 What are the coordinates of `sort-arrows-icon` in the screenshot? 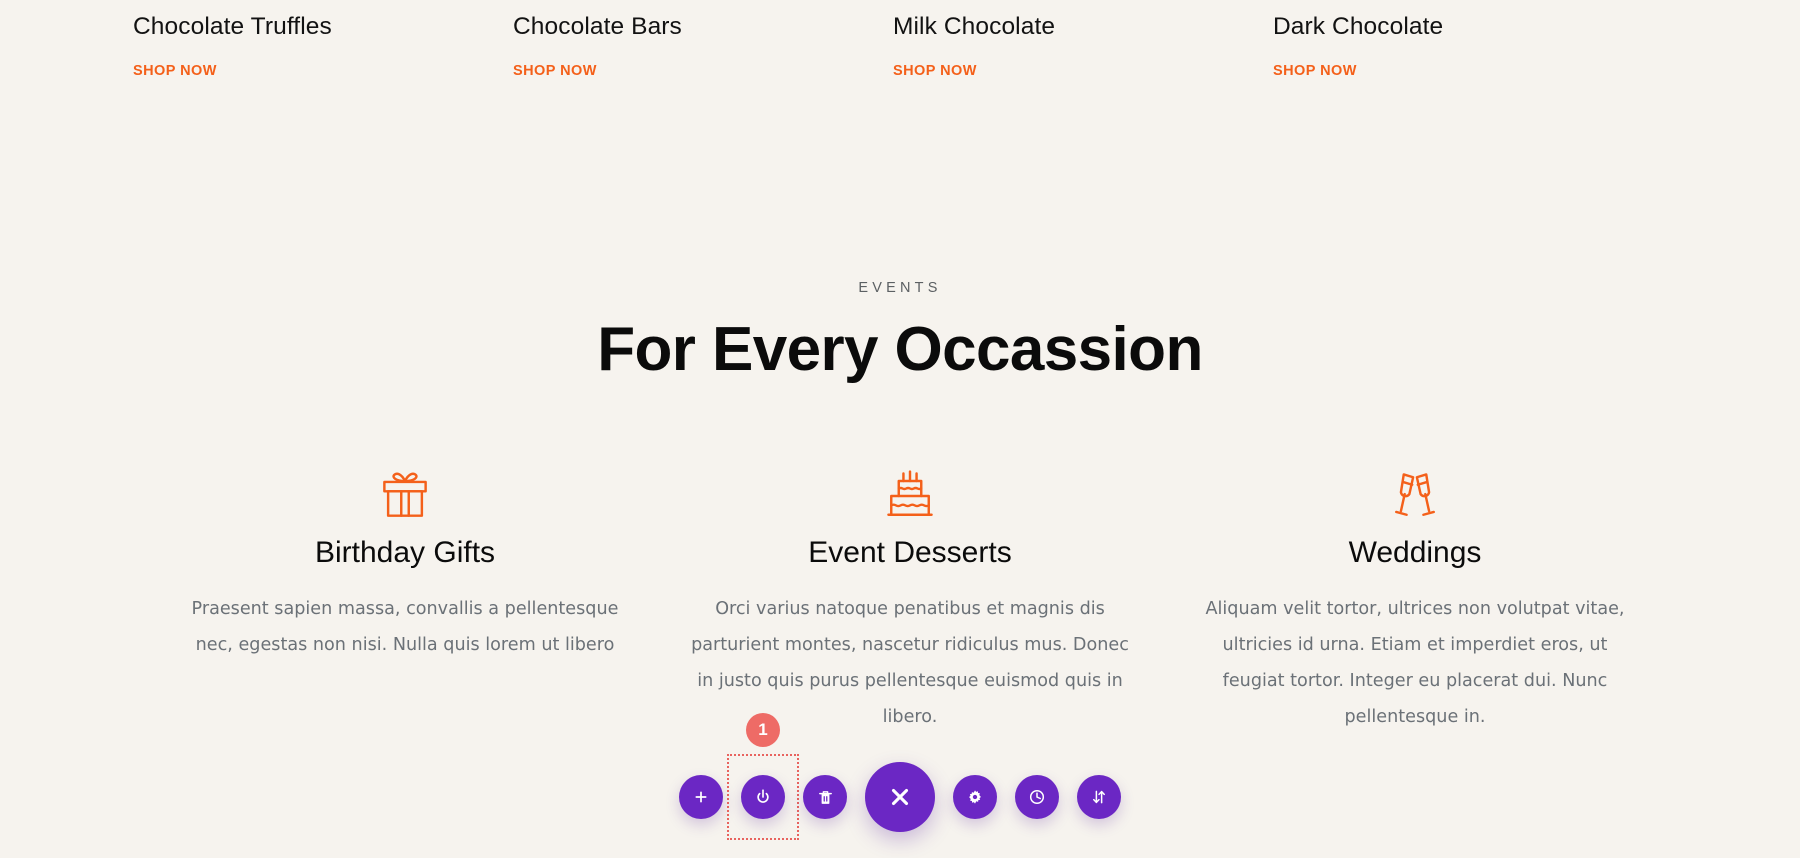 It's located at (1099, 797).